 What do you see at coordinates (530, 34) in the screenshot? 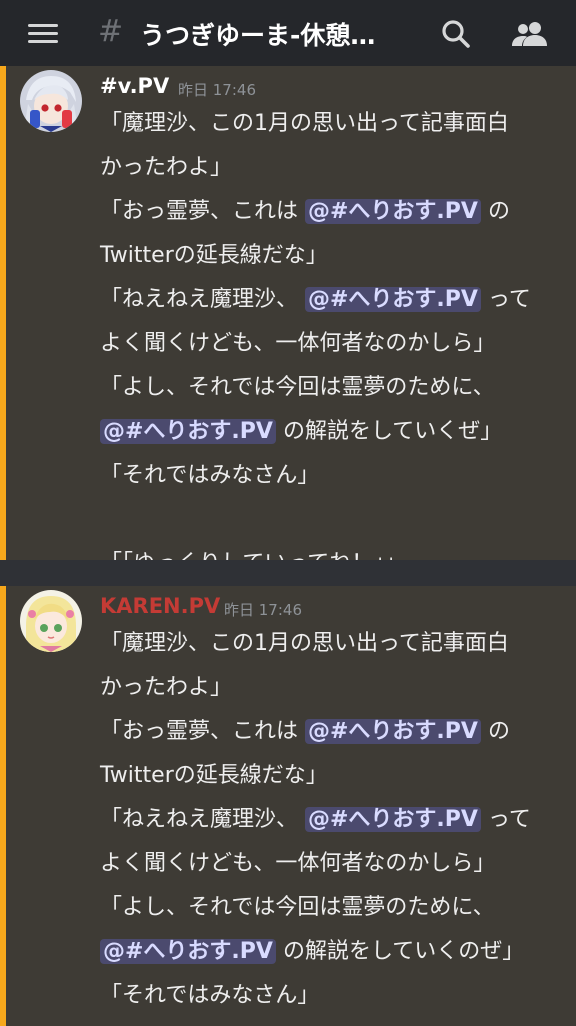
I see `members-icon` at bounding box center [530, 34].